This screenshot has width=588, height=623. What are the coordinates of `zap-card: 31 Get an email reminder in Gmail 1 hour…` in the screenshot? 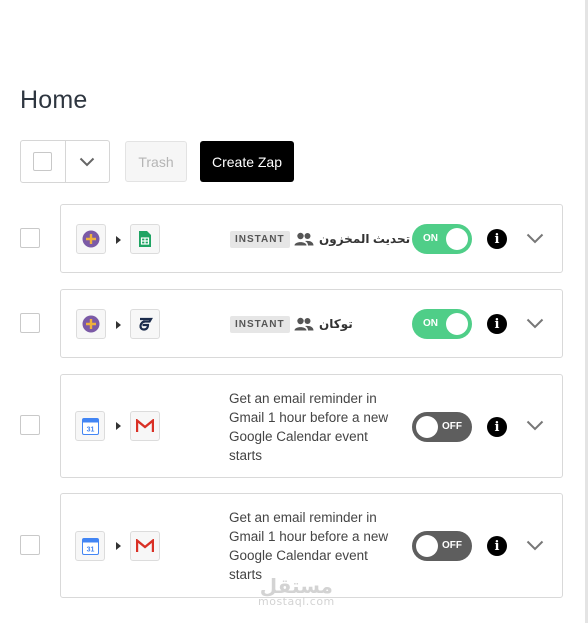 It's located at (311, 426).